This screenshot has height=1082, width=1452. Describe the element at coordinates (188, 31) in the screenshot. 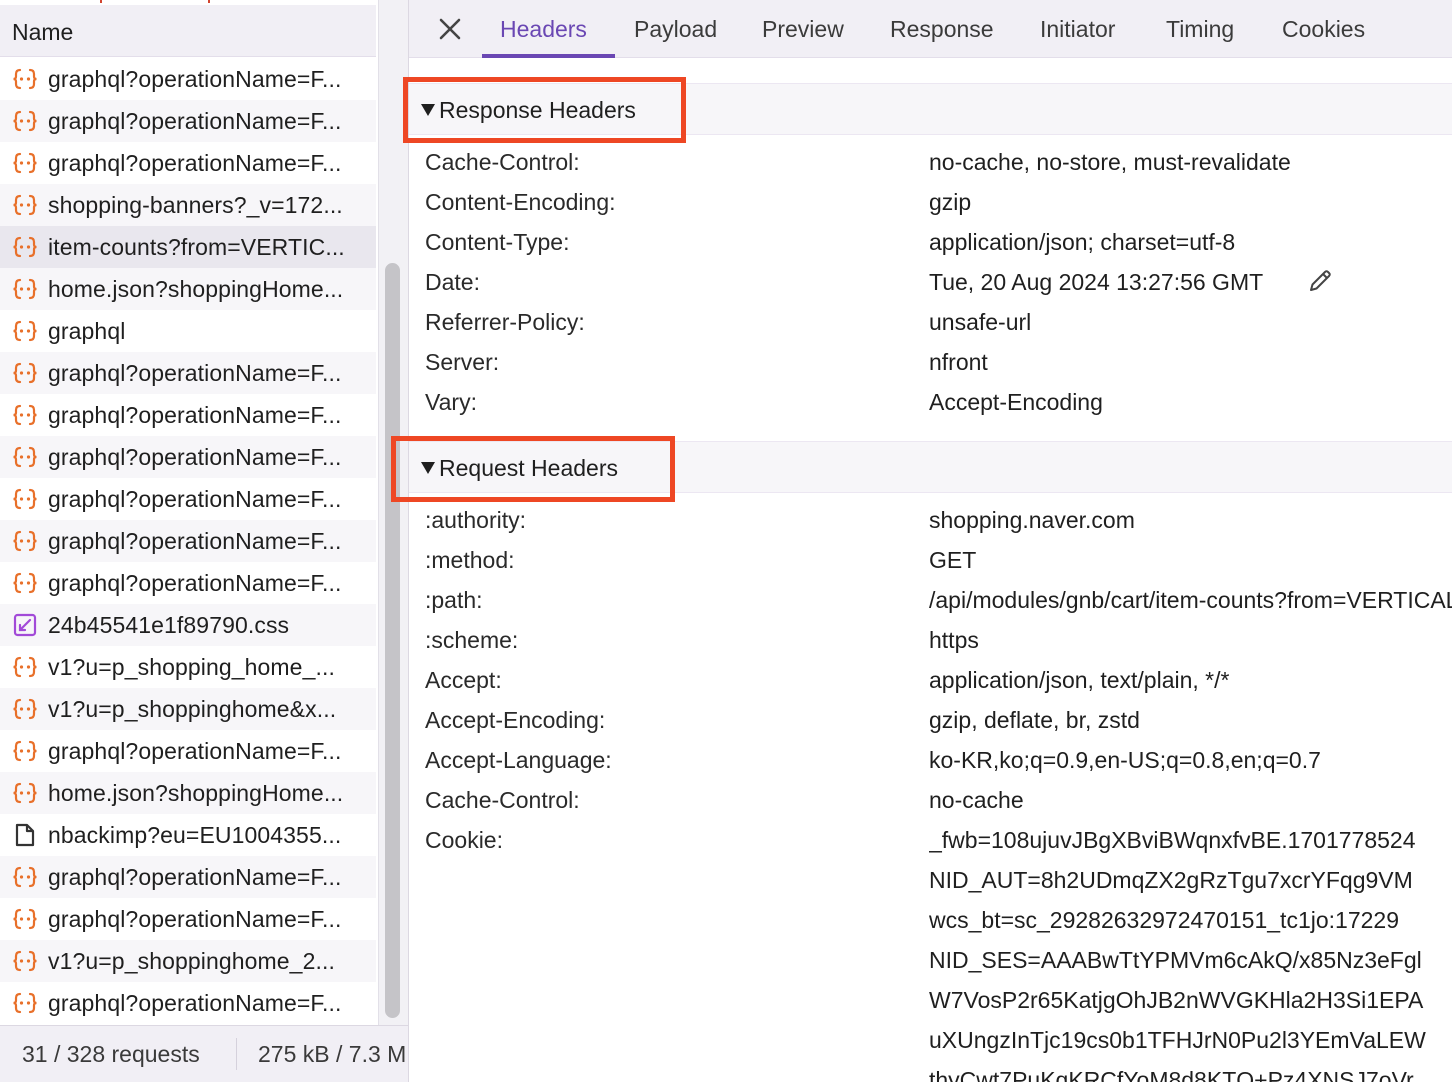

I see `name-column-header: Name` at that location.